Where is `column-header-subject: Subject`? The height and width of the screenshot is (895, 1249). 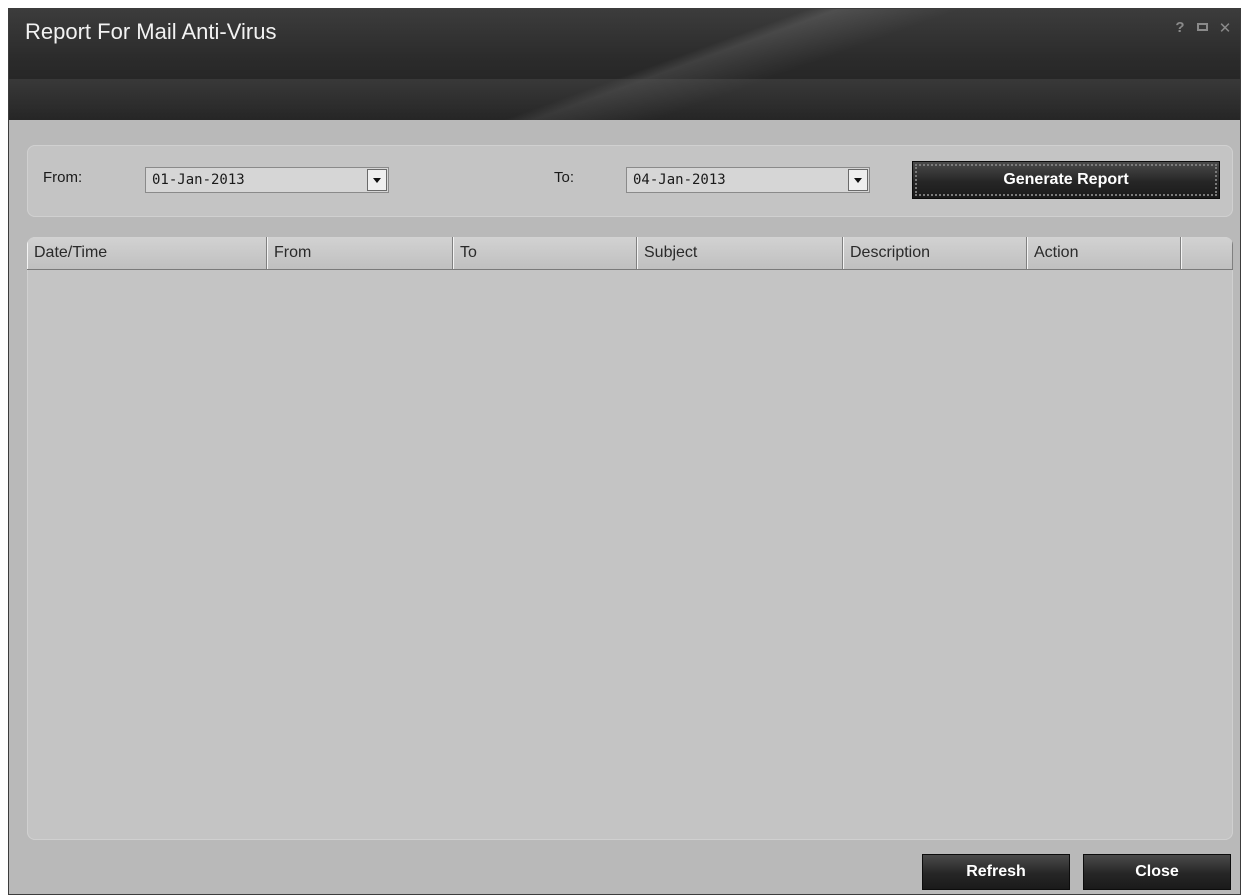
column-header-subject: Subject is located at coordinates (740, 253).